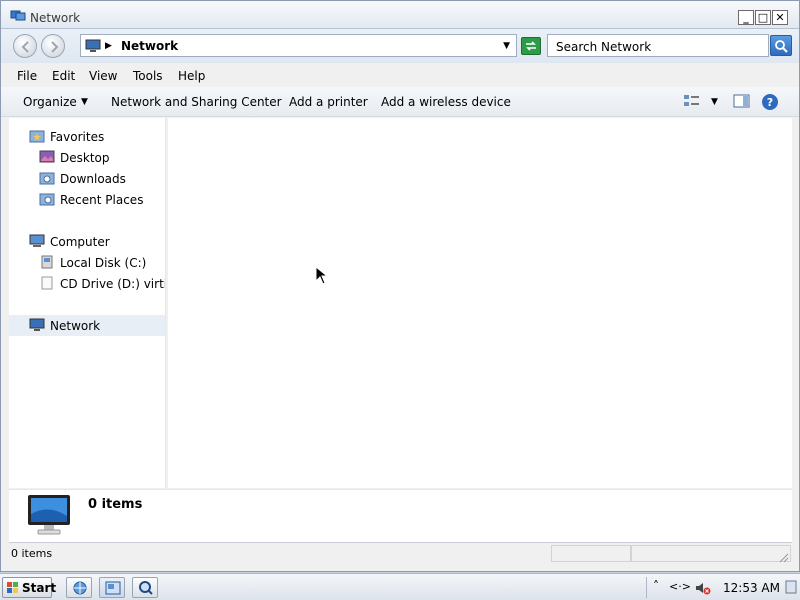 Image resolution: width=800 pixels, height=600 pixels. I want to click on show-desktop-icon, so click(791, 587).